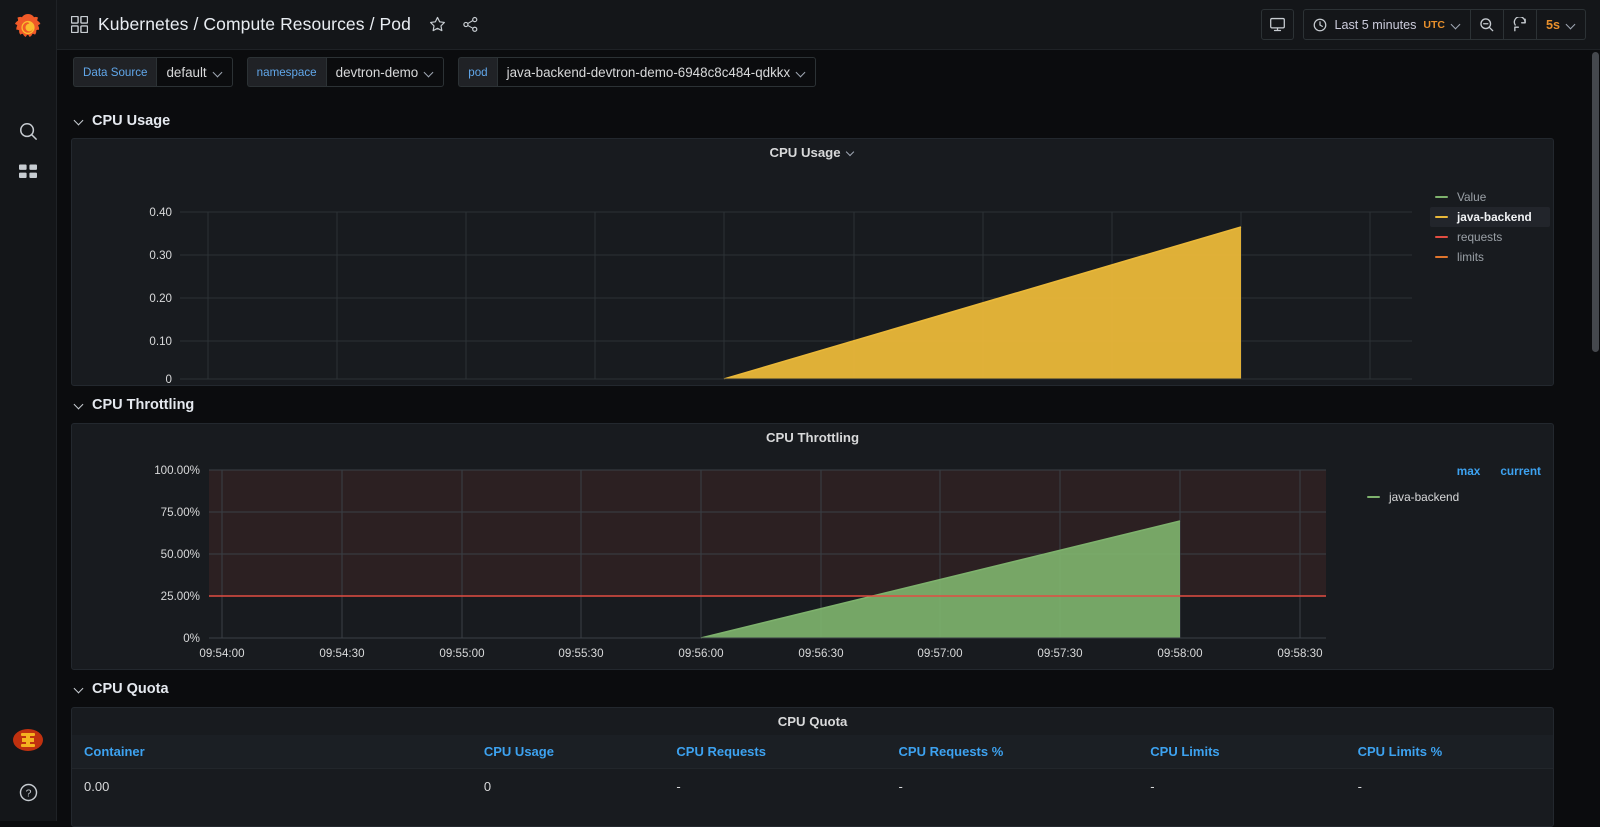 Image resolution: width=1600 pixels, height=827 pixels. I want to click on refresh-circular-arrows-icon-button, so click(1520, 24).